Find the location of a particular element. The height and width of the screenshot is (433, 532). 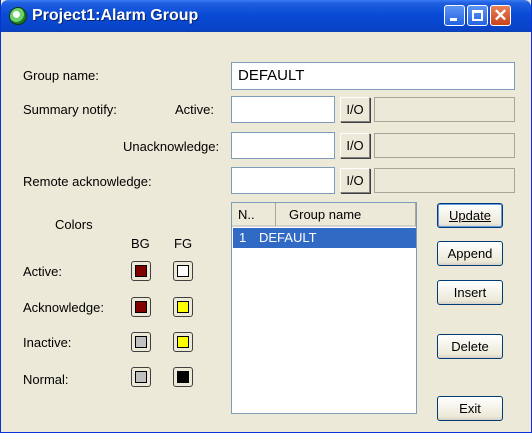

remote-ack-input is located at coordinates (283, 180).